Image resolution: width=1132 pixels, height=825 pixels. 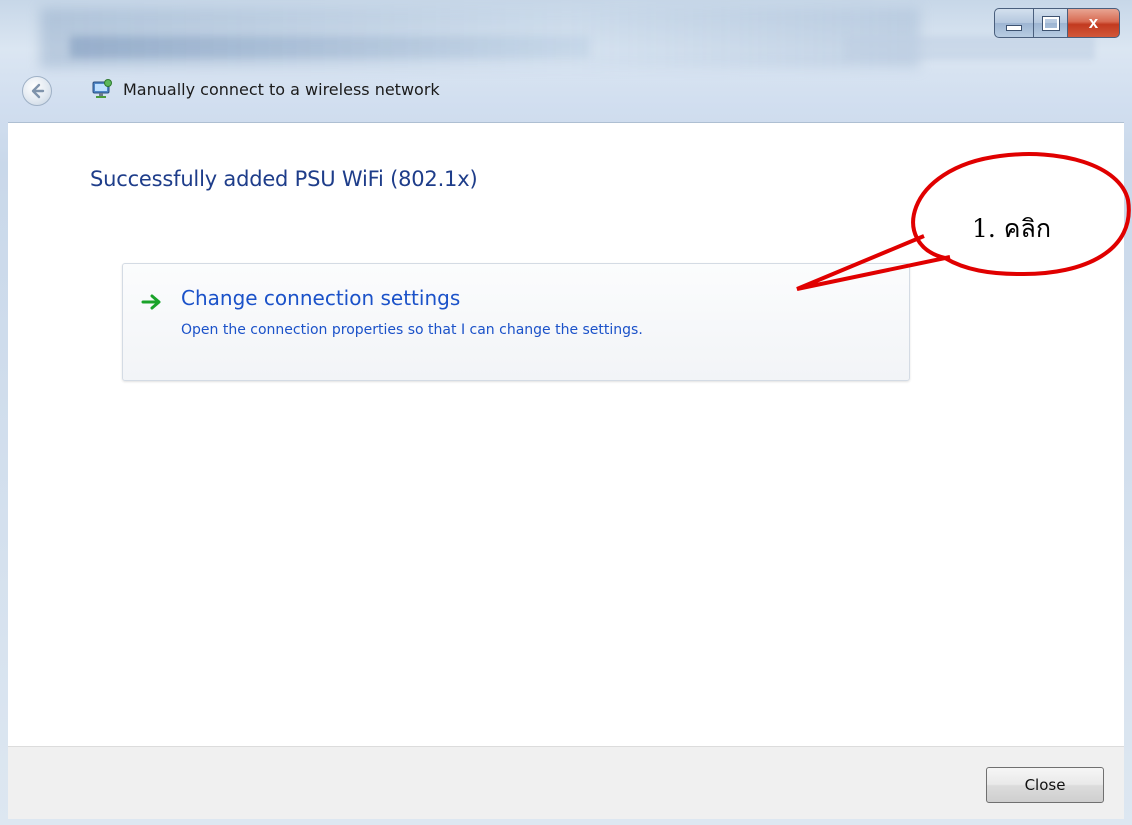 I want to click on maximize-icon, so click(x=1050, y=23).